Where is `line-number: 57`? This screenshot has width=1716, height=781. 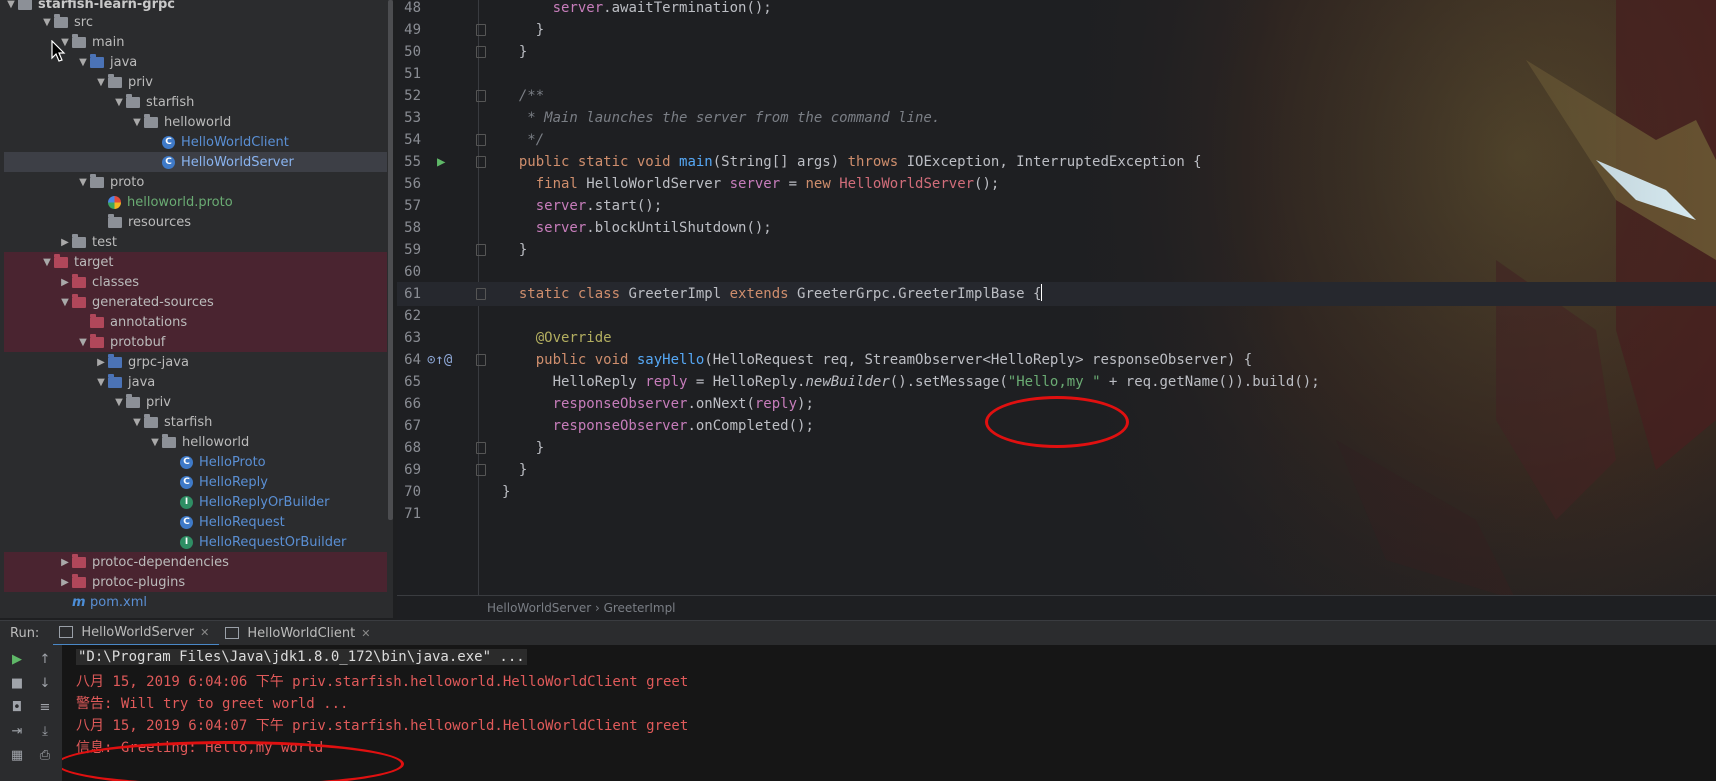 line-number: 57 is located at coordinates (409, 206).